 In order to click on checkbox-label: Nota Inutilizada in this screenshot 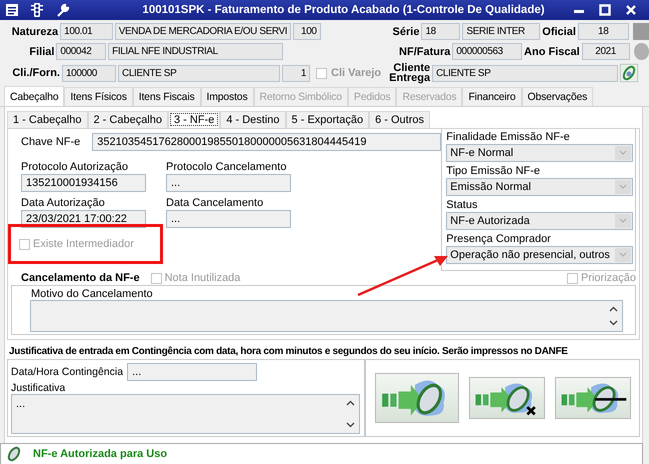, I will do `click(202, 278)`.